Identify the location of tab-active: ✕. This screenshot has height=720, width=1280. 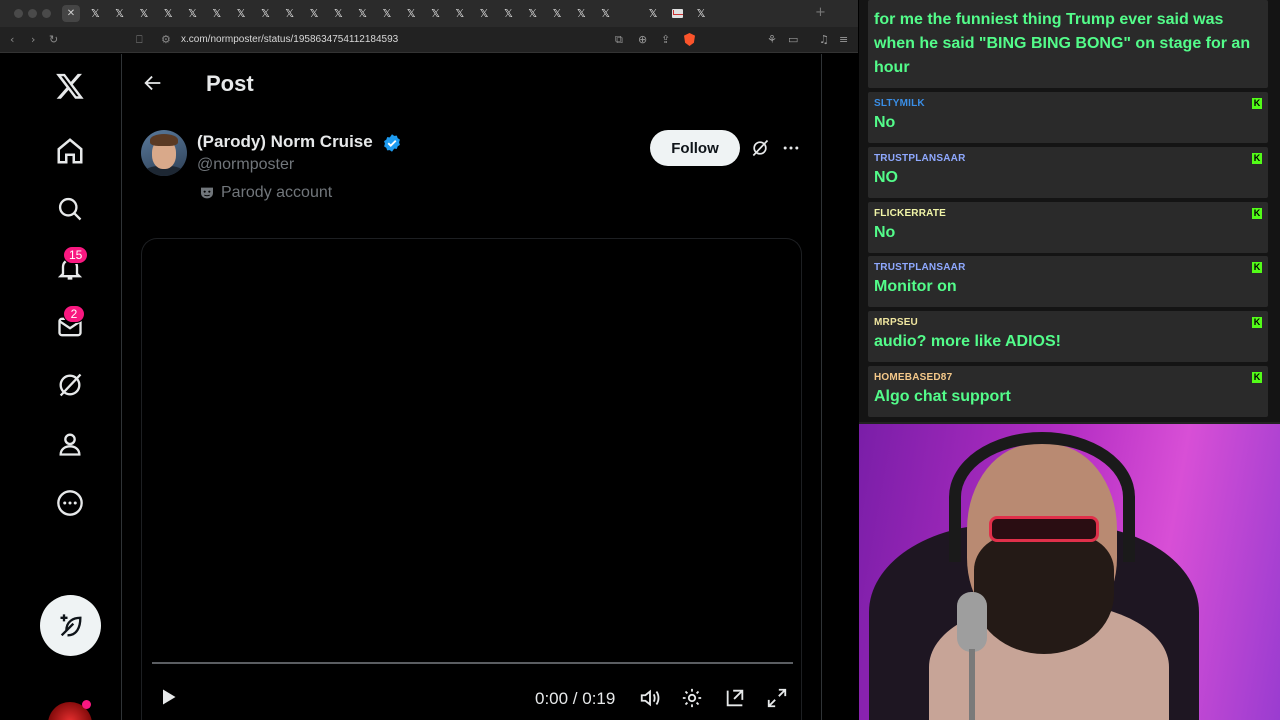
(71, 13).